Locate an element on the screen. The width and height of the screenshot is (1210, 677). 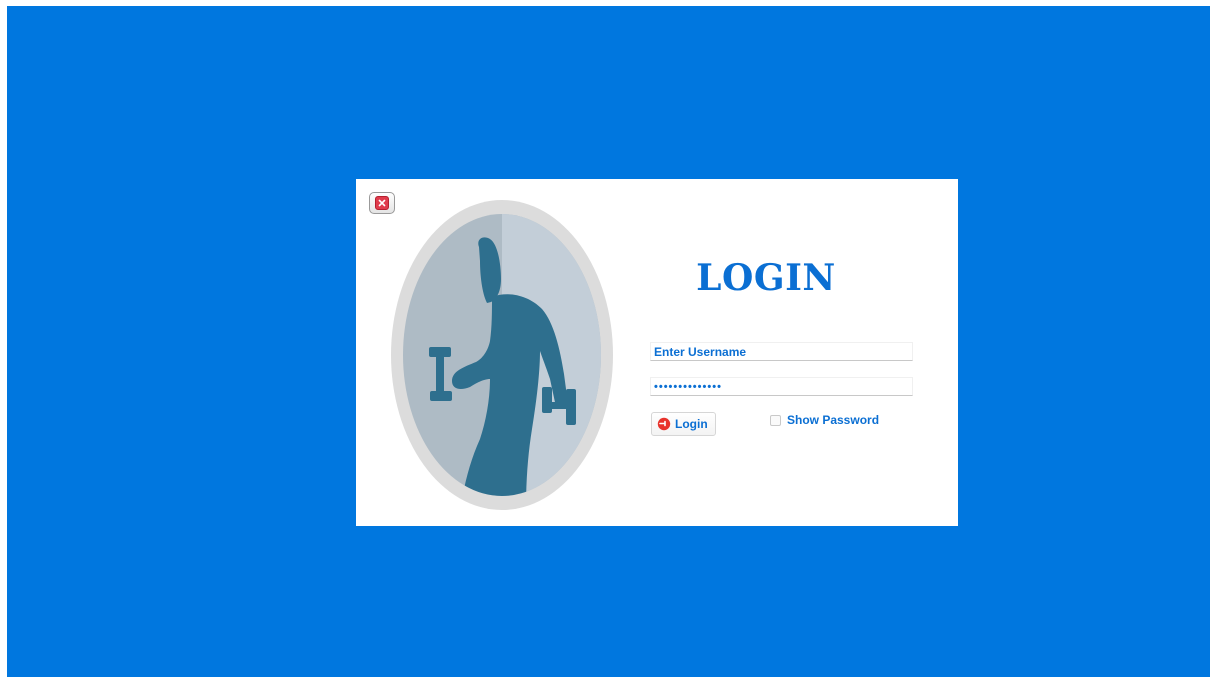
close-icon is located at coordinates (382, 203).